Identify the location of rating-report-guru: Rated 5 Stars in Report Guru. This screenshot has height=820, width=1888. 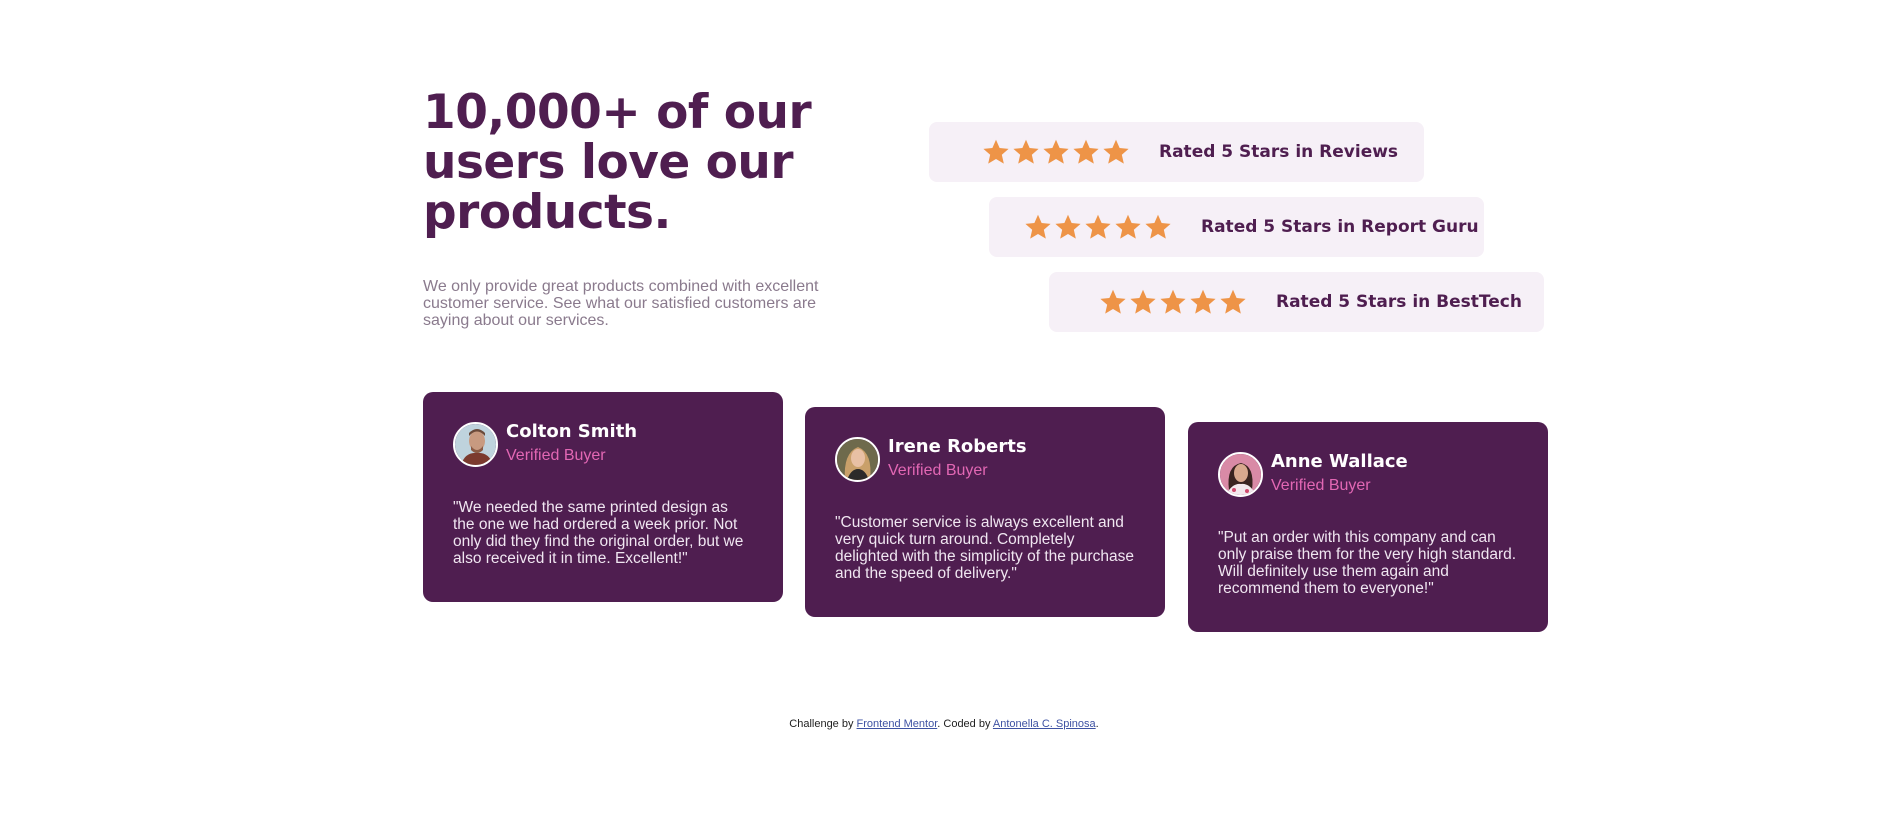
(1236, 227).